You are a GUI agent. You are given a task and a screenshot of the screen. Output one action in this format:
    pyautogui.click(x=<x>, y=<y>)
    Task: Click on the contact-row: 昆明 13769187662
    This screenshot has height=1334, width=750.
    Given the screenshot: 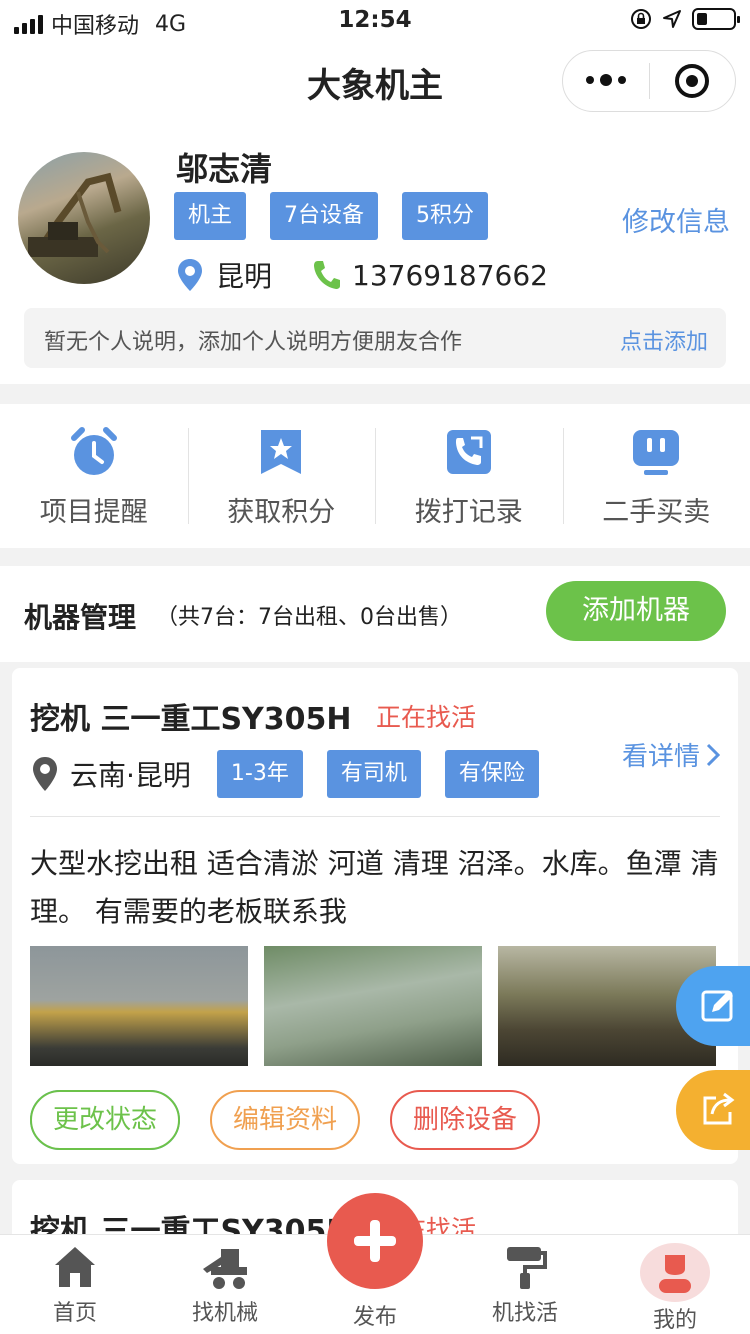 What is the action you would take?
    pyautogui.click(x=362, y=275)
    